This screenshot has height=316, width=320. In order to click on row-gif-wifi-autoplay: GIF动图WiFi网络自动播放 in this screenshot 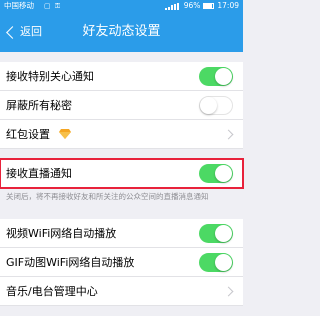, I will do `click(121, 262)`.